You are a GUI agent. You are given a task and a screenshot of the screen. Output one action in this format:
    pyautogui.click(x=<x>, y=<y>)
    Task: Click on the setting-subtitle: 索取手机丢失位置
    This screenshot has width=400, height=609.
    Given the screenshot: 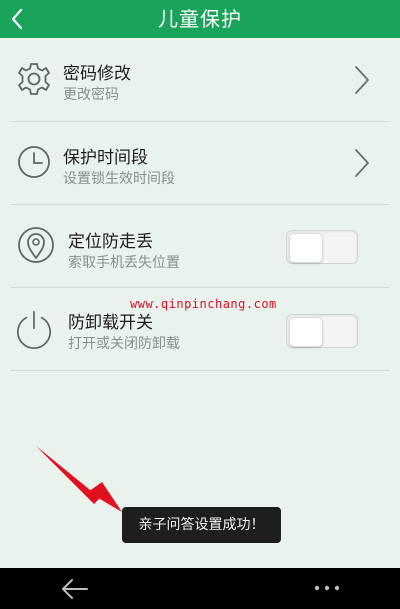 What is the action you would take?
    pyautogui.click(x=124, y=263)
    